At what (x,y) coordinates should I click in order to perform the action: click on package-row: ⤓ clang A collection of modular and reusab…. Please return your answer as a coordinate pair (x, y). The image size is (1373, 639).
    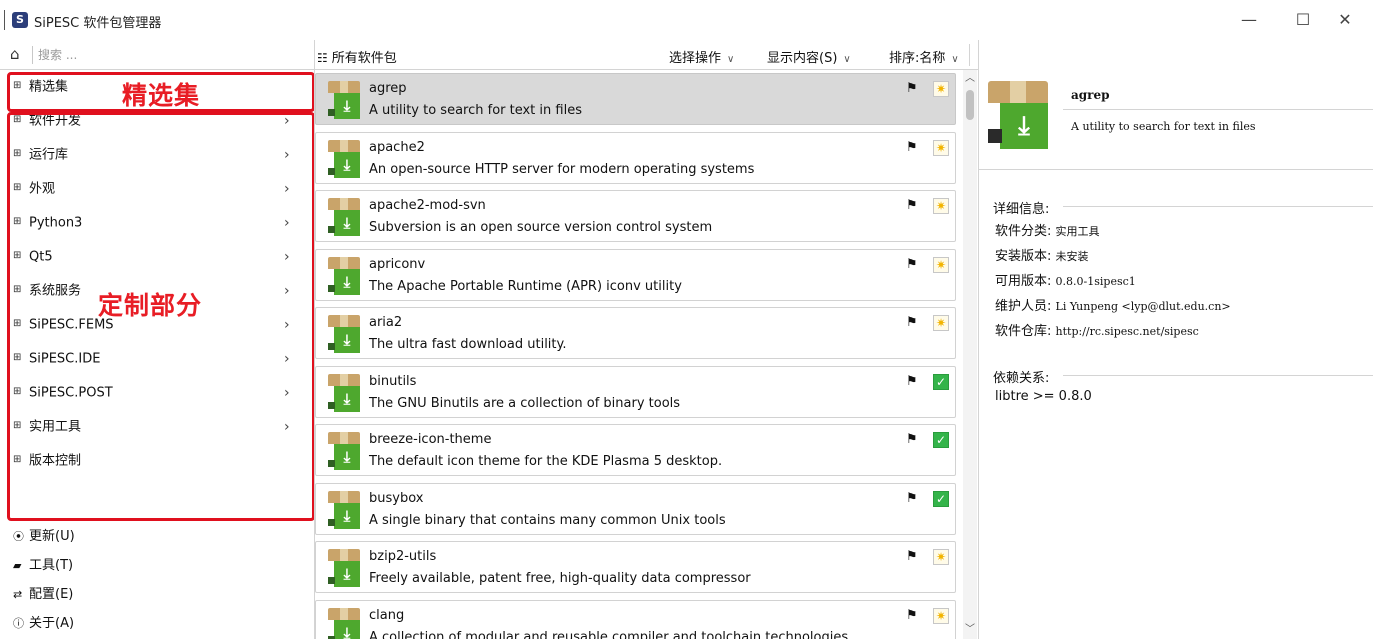
    Looking at the image, I should click on (635, 619).